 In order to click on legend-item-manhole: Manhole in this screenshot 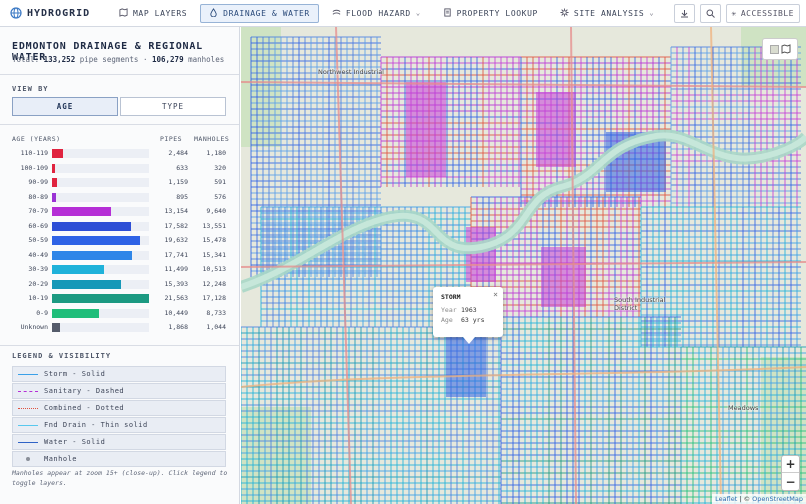, I will do `click(119, 459)`.